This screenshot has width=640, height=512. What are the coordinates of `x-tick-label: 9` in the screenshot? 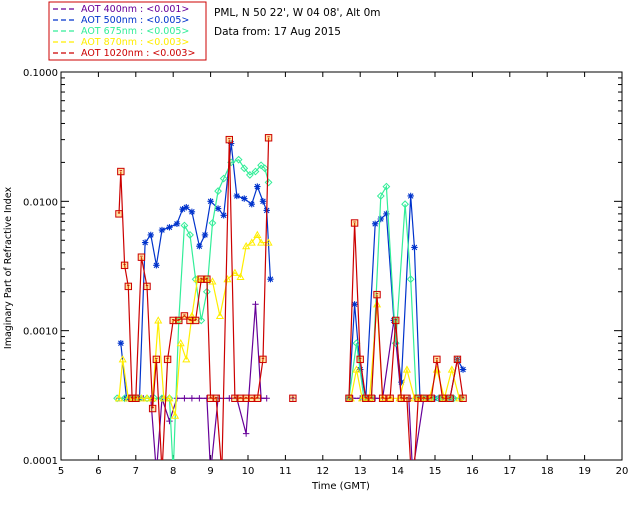 It's located at (210, 471).